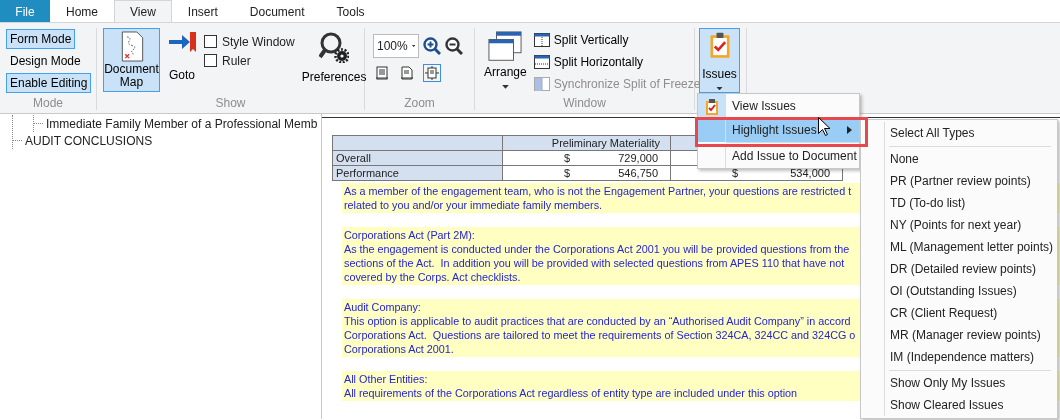 Image resolution: width=1060 pixels, height=420 pixels. I want to click on ribbon-tab: Tools, so click(350, 11).